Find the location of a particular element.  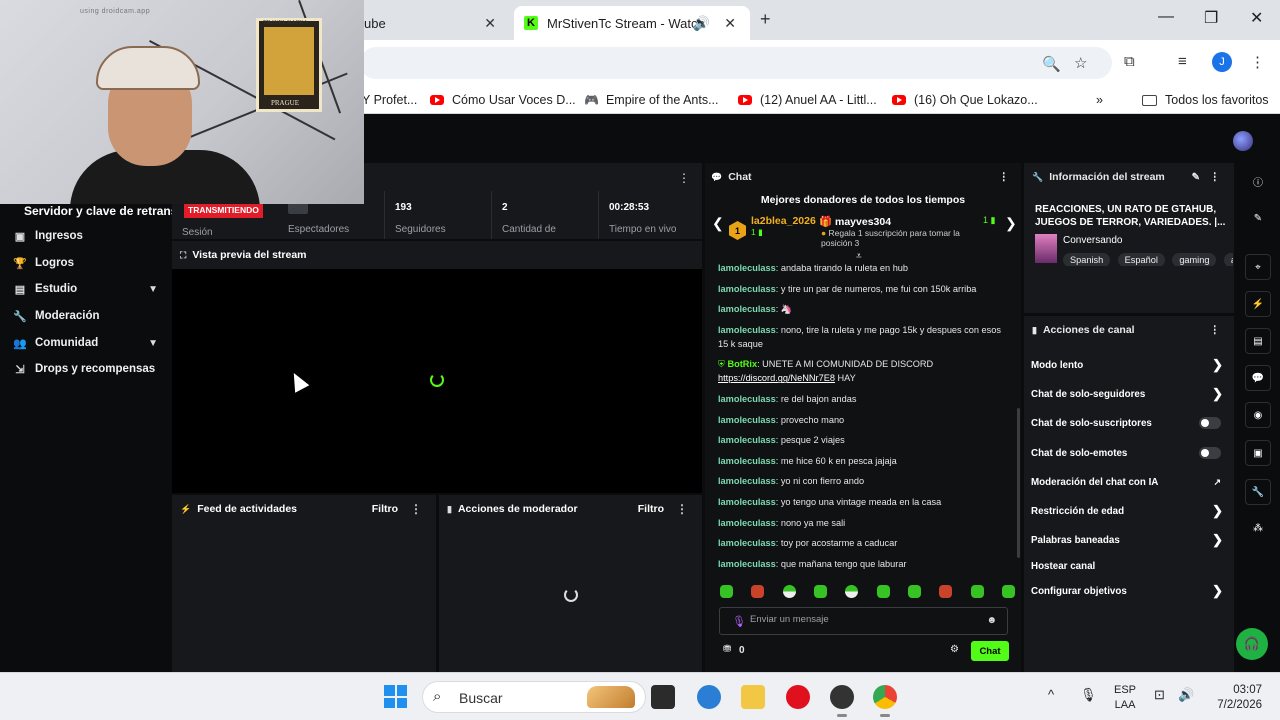

speaker-icon: 🔊 is located at coordinates (701, 23).